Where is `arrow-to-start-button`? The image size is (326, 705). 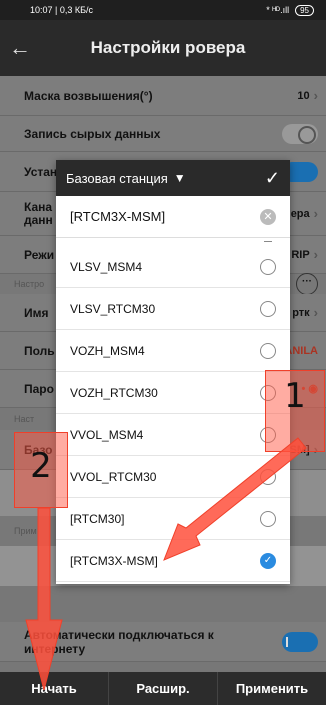
arrow-to-start-button is located at coordinates (44, 599).